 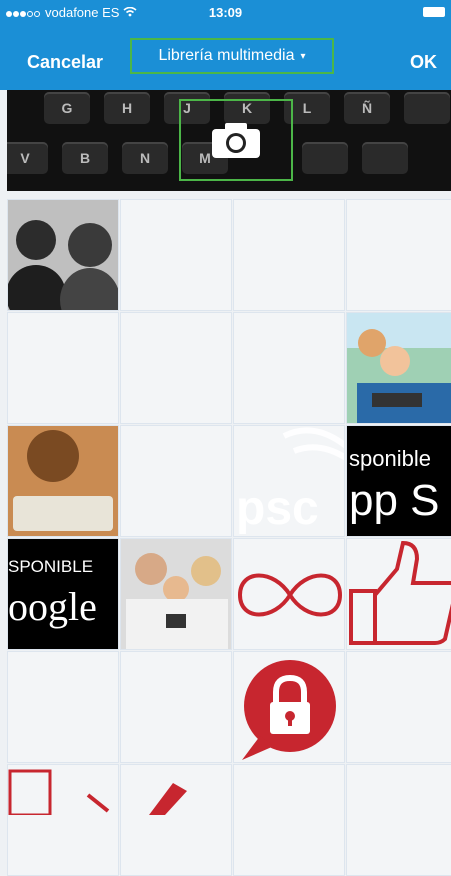 I want to click on keyboard-key: G, so click(x=67, y=108).